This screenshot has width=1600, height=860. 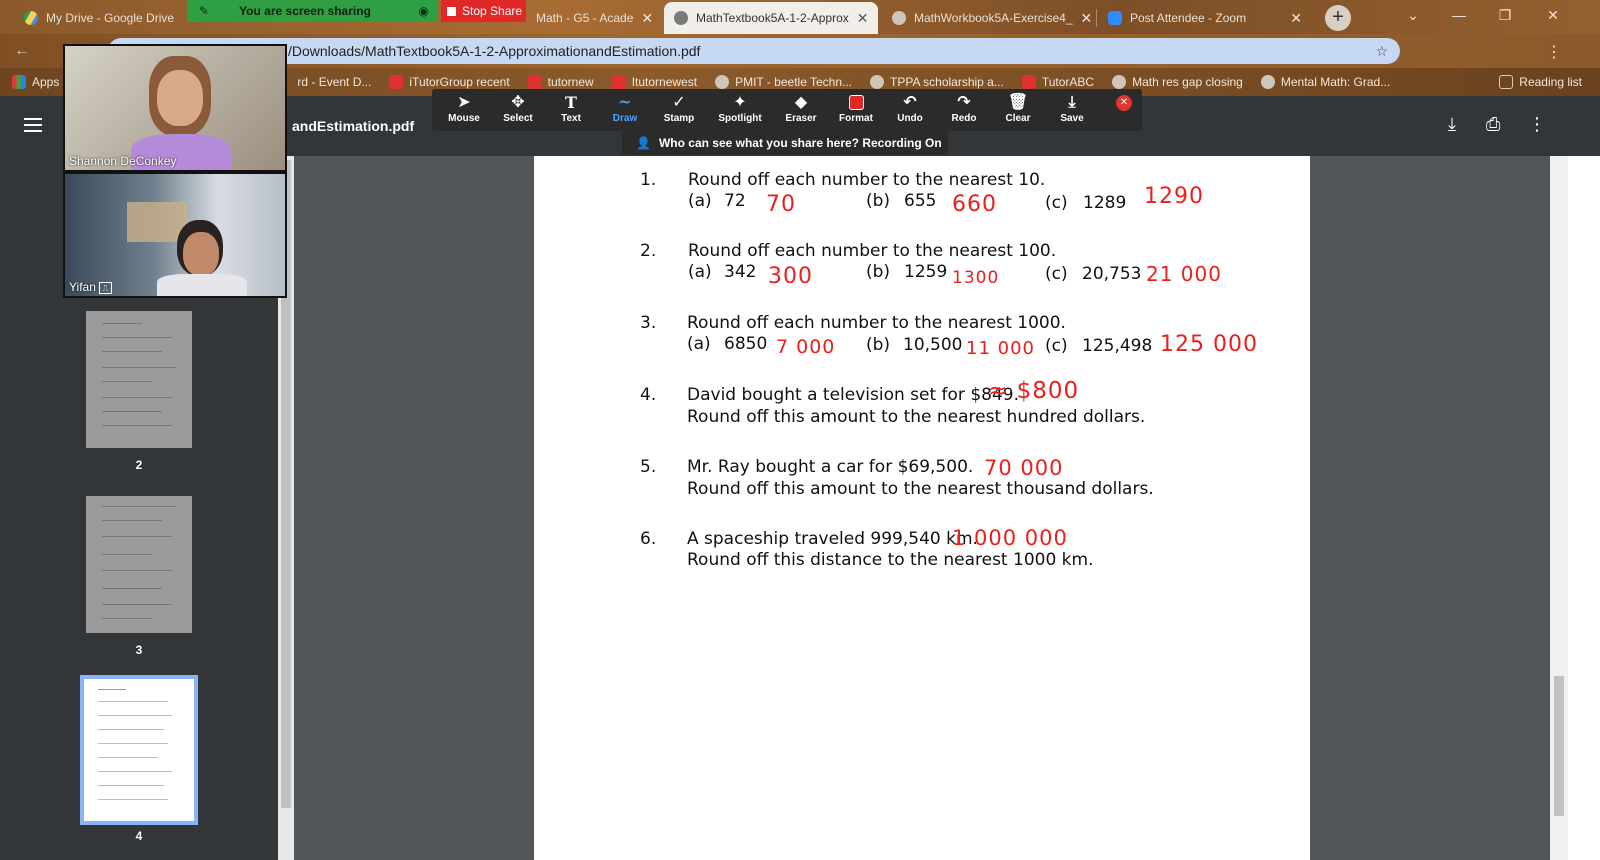 What do you see at coordinates (830, 467) in the screenshot?
I see `question-text: Mr. Ray bought a car for $69,500.` at bounding box center [830, 467].